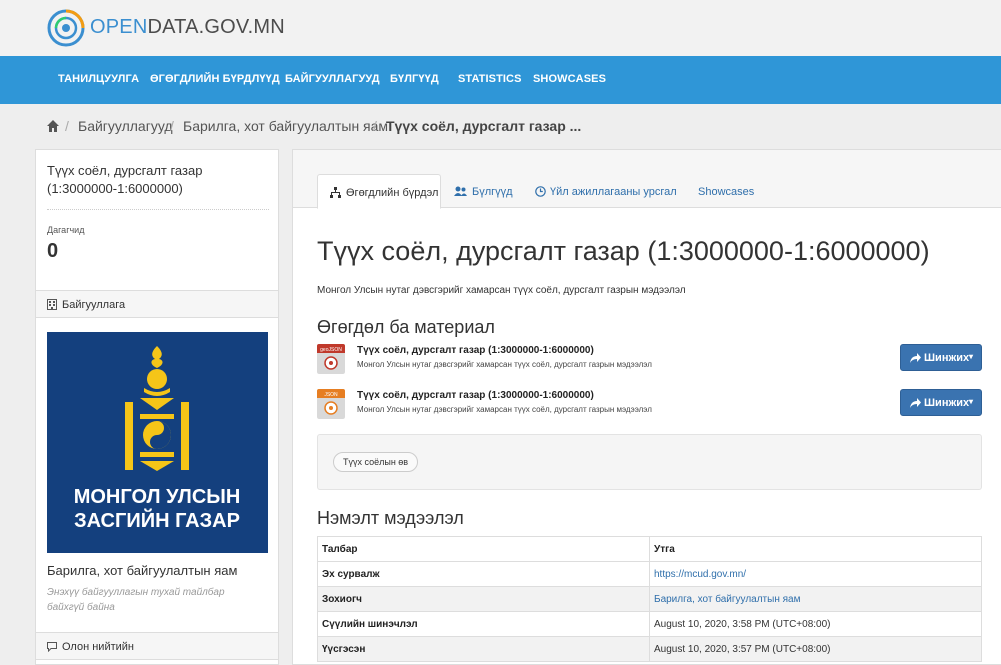  Describe the element at coordinates (332, 79) in the screenshot. I see `nav-organizations: БАЙГУУЛЛАГУУД` at that location.